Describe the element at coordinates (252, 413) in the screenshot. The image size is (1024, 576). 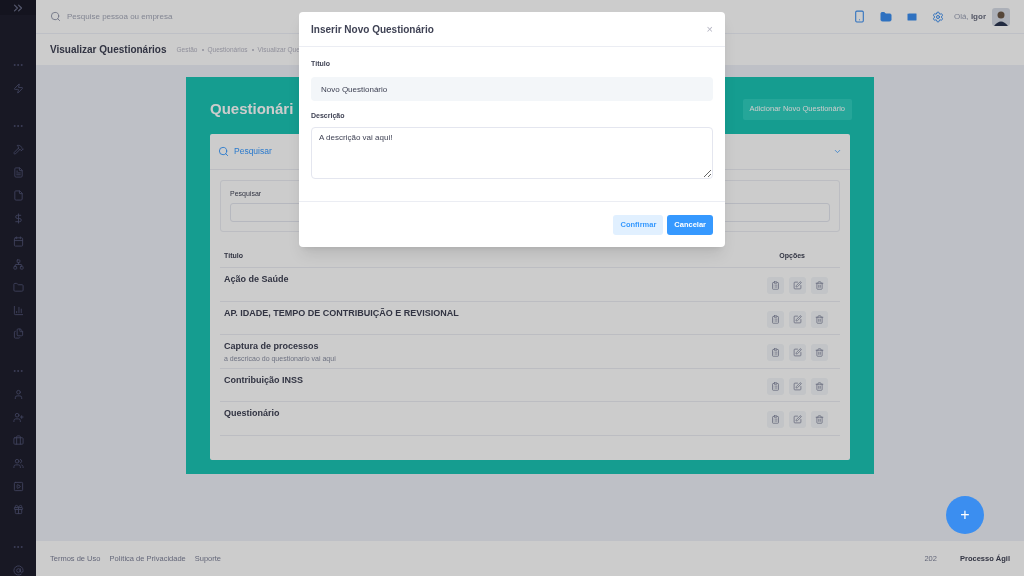
I see `questionnaire-title: Questionário` at that location.